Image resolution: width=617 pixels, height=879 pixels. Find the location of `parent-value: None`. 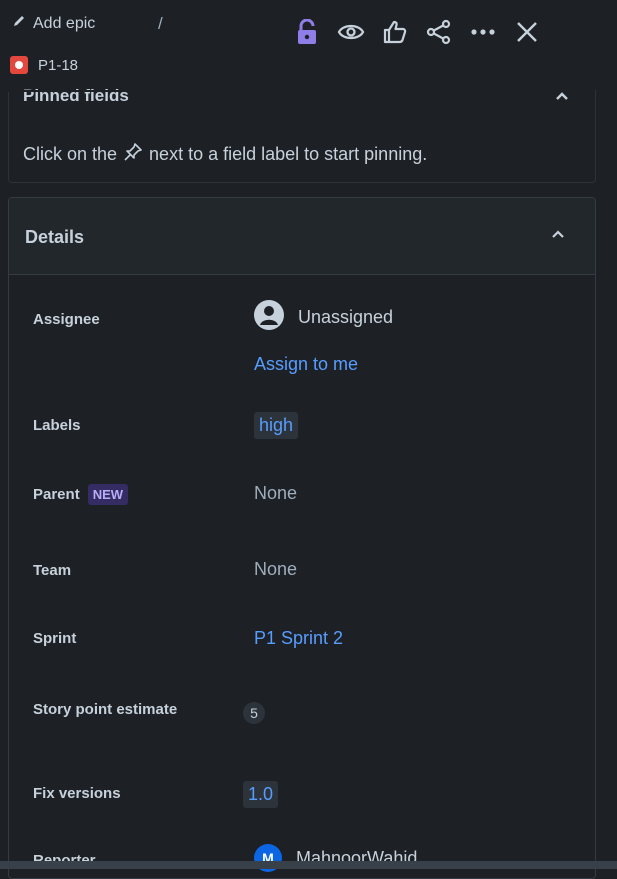

parent-value: None is located at coordinates (275, 493).